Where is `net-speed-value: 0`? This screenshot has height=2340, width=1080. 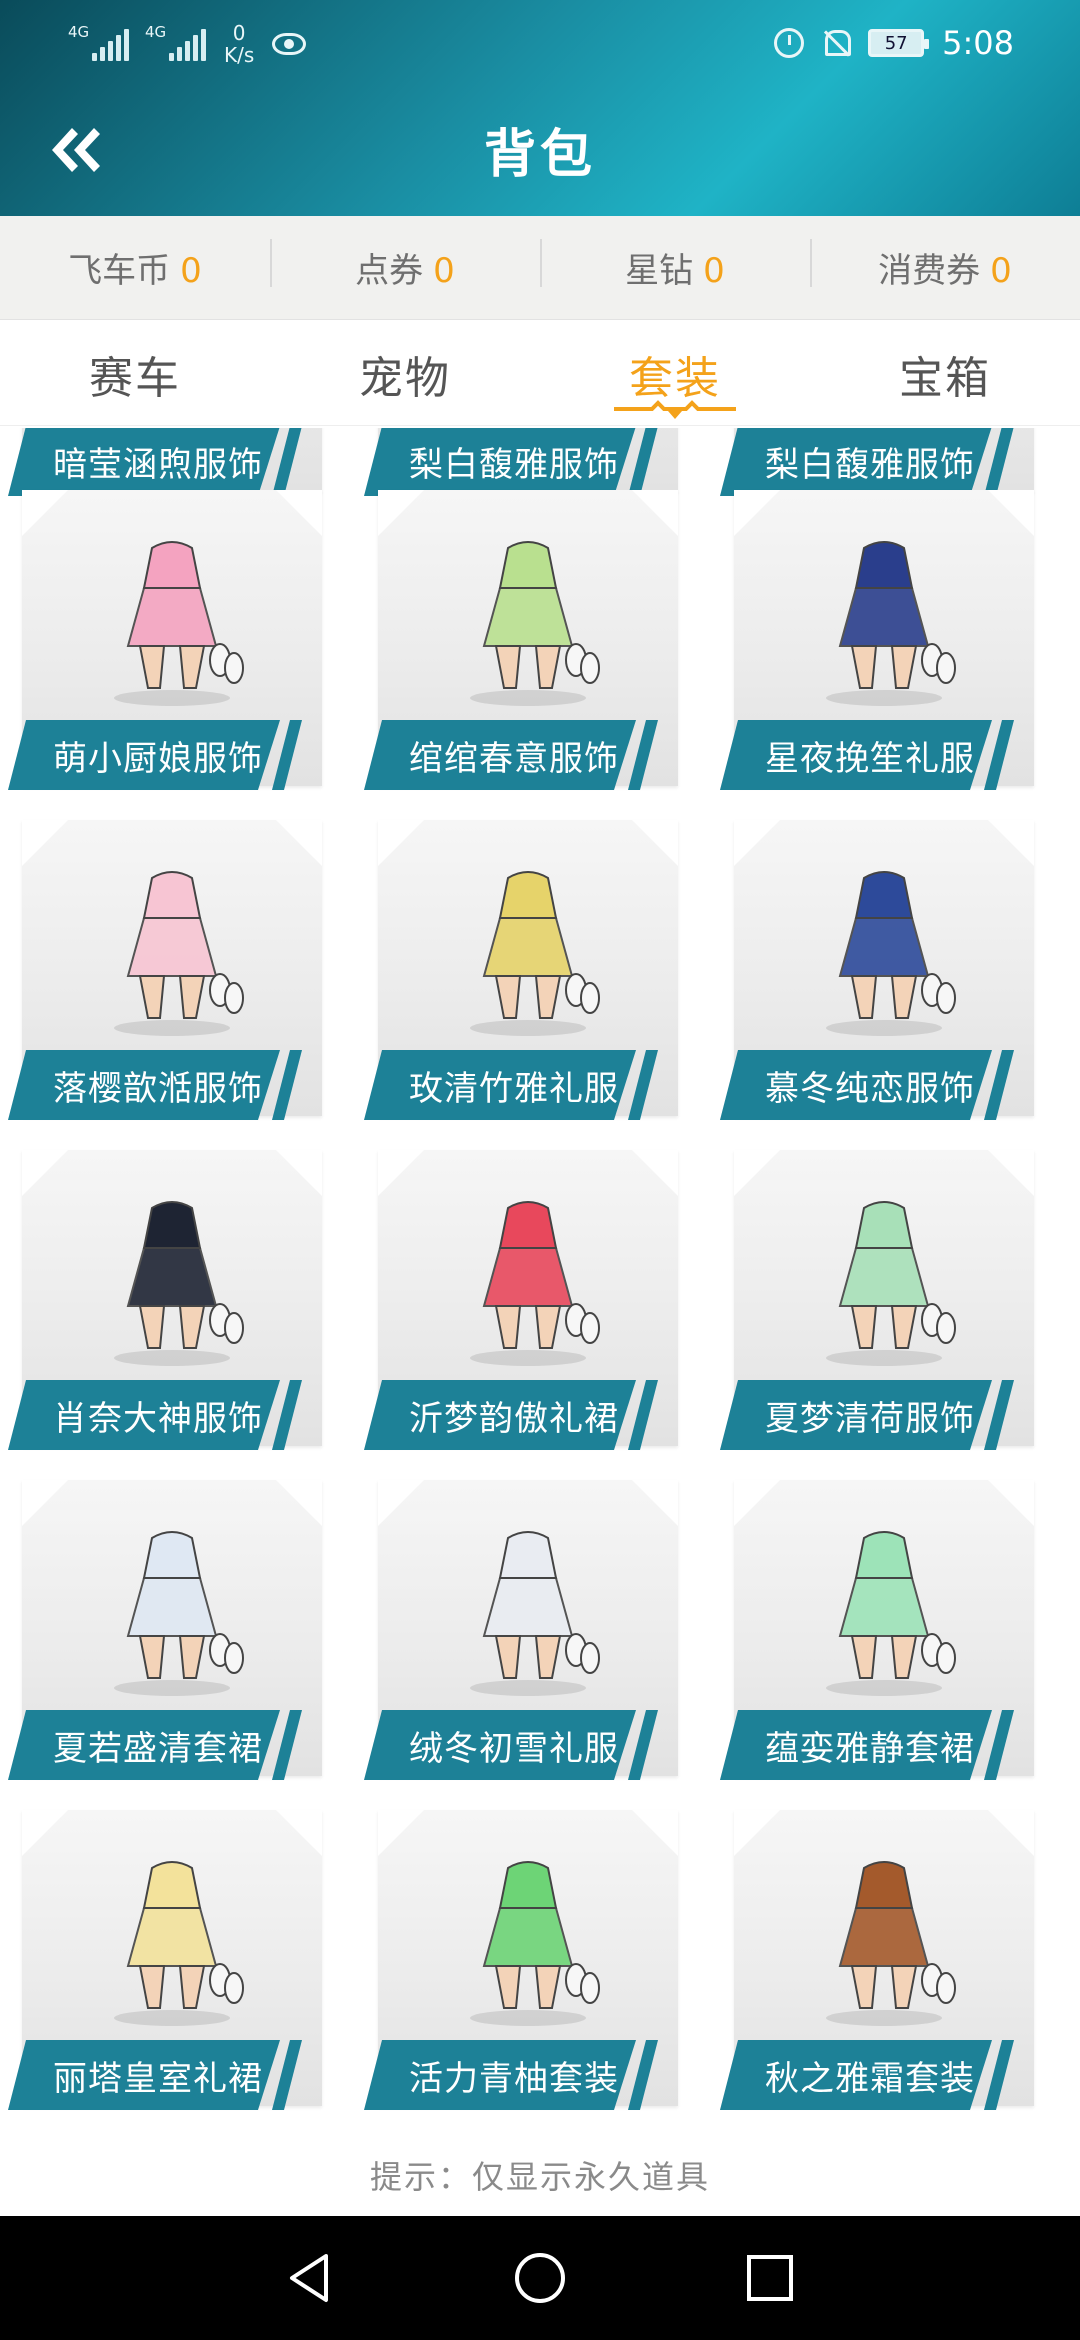 net-speed-value: 0 is located at coordinates (239, 33).